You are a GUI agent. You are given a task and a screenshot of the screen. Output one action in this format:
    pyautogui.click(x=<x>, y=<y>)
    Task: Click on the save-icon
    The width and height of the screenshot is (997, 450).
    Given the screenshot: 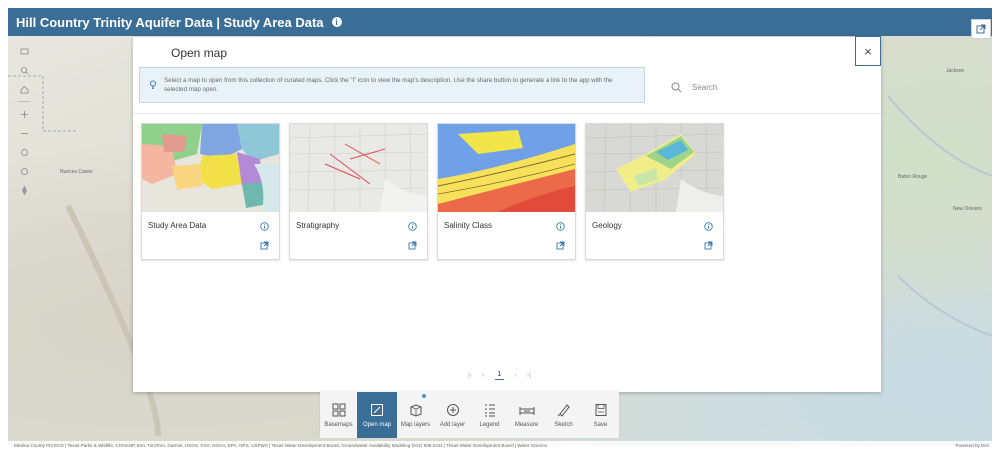 What is the action you would take?
    pyautogui.click(x=600, y=409)
    